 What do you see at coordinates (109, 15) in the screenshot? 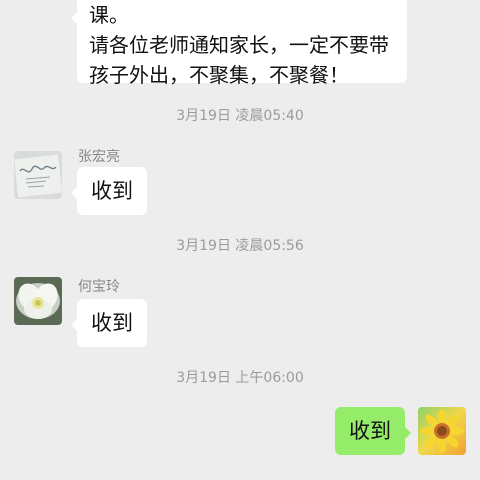
I see `message-line: 课。` at bounding box center [109, 15].